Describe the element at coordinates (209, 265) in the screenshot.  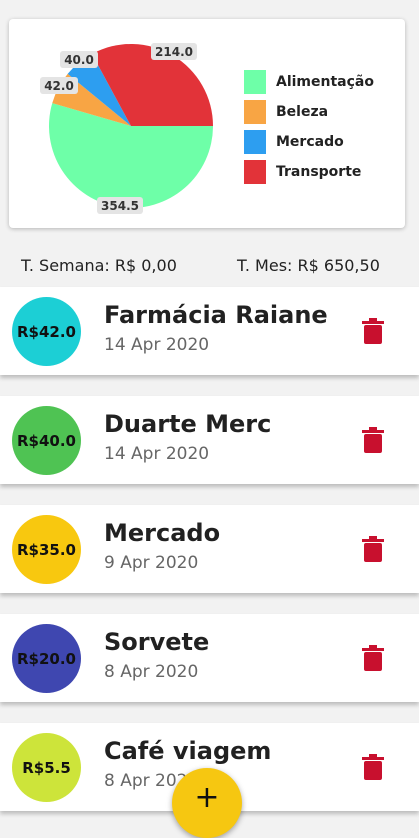
I see `totals-bar: T. Semana: R$ 0,00 T. Mes: R$ 650,50` at that location.